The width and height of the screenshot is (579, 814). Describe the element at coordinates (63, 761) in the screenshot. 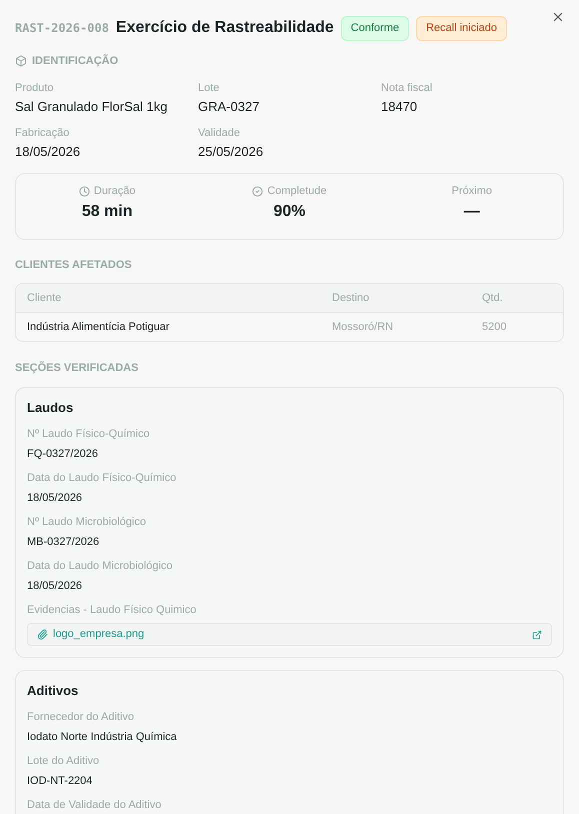

I see `field-label: Lote do Aditivo` at that location.